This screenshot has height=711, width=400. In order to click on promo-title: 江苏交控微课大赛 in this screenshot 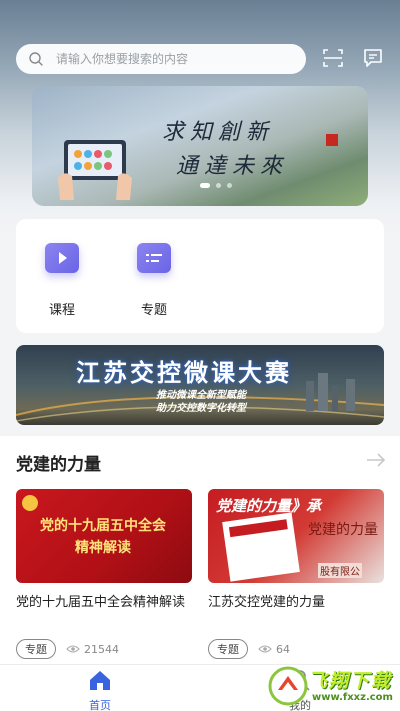, I will do `click(184, 373)`.